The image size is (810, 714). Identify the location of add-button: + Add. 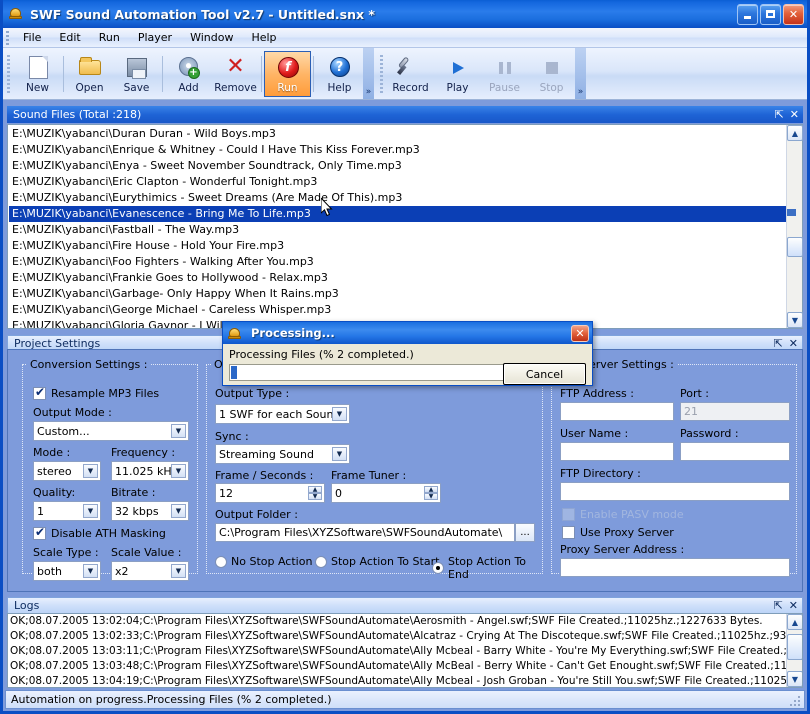
(188, 74).